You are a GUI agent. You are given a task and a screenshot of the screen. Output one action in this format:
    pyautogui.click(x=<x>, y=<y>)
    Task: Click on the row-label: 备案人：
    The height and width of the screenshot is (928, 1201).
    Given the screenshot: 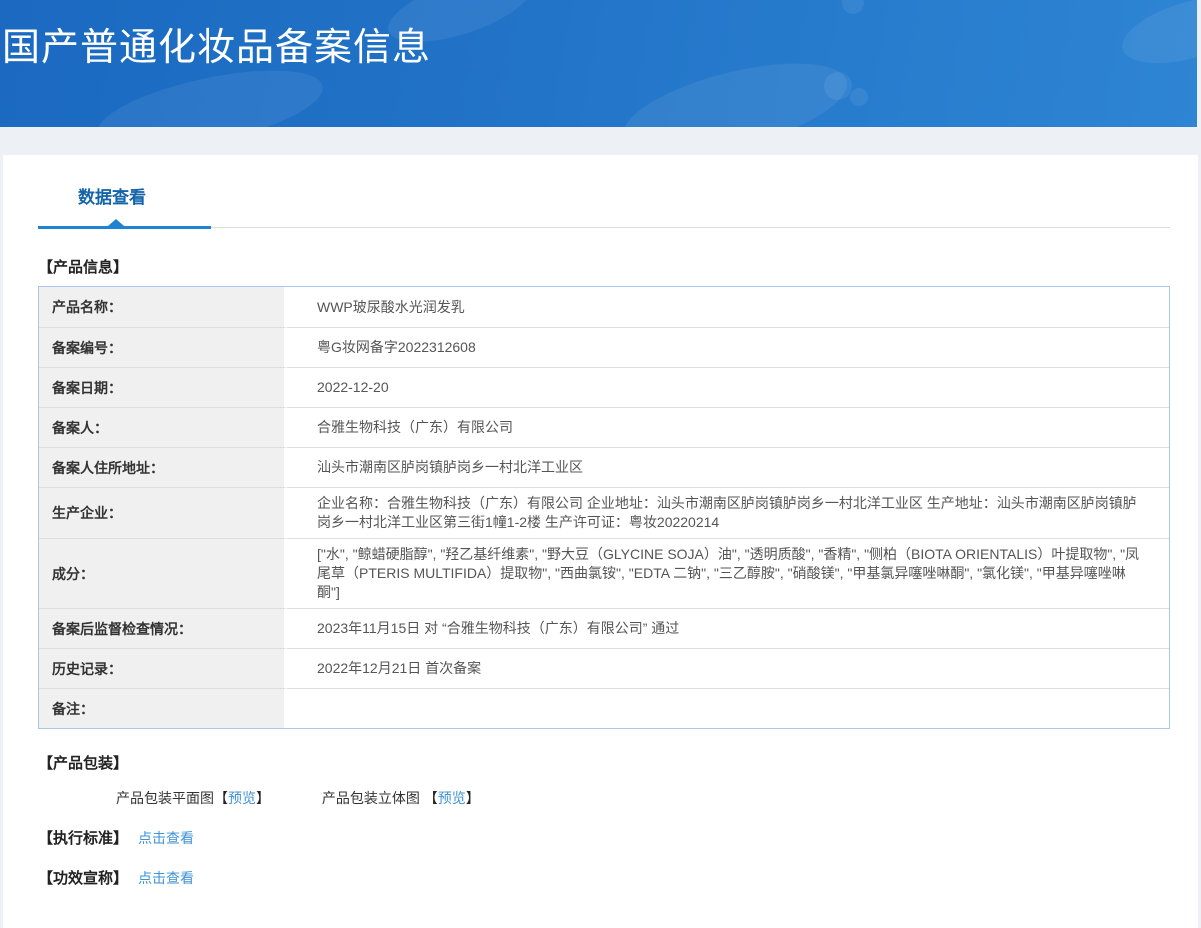 What is the action you would take?
    pyautogui.click(x=163, y=427)
    